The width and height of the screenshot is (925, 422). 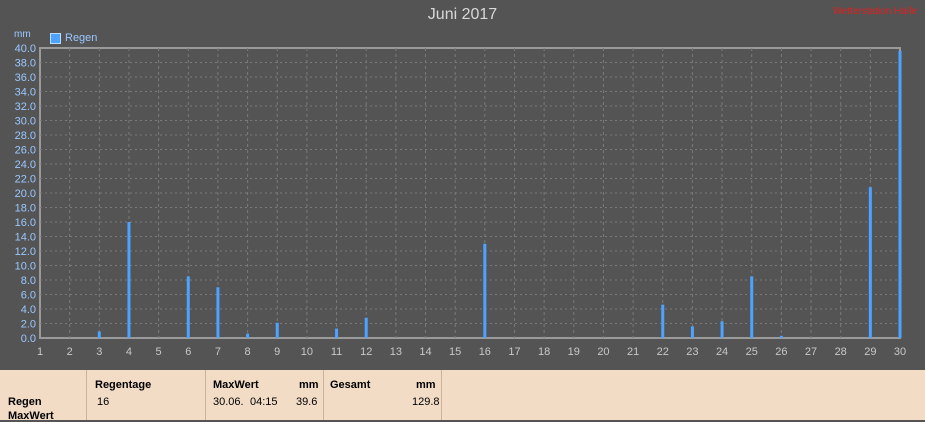 I want to click on x-tick-label: 16, so click(x=485, y=352).